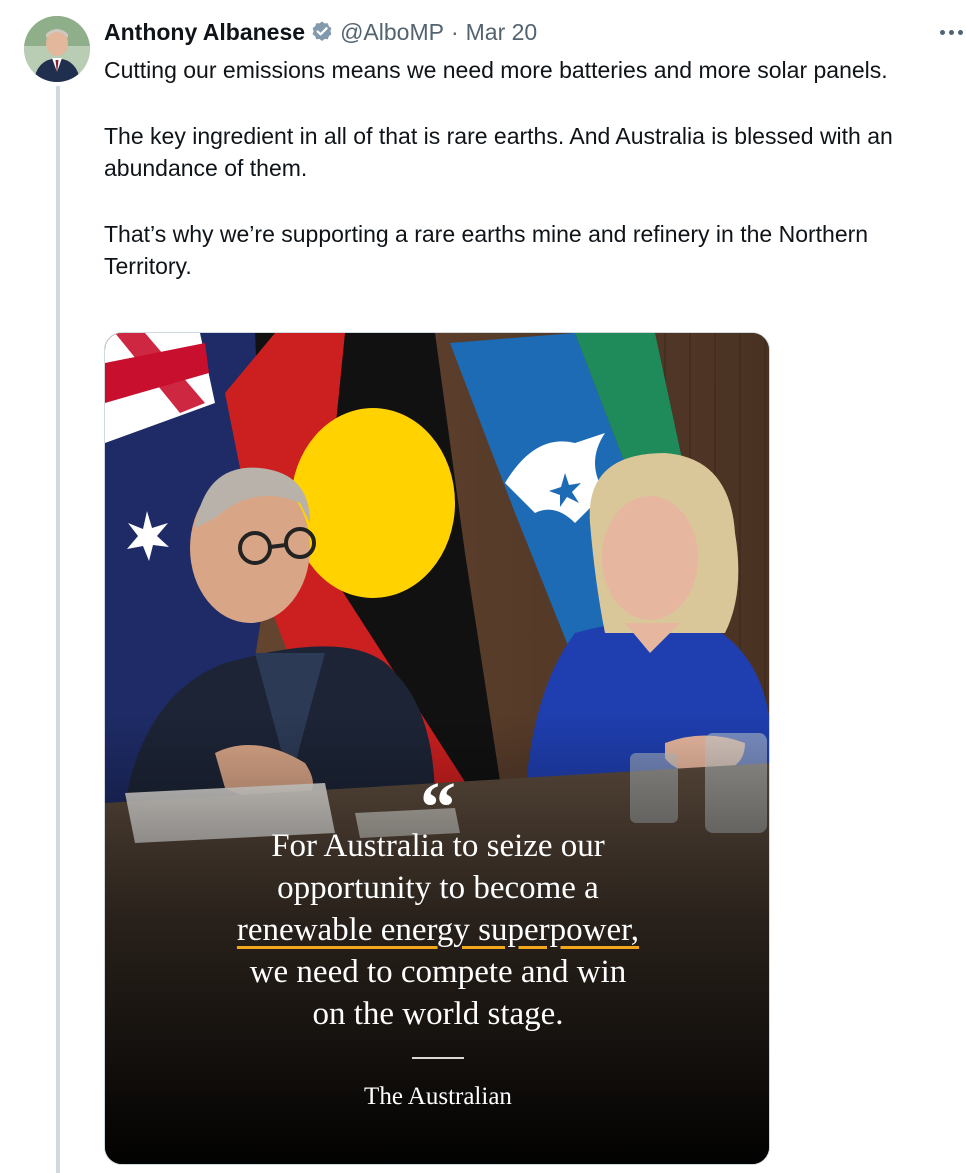 The image size is (966, 1173). What do you see at coordinates (58, 629) in the screenshot?
I see `thread-line` at bounding box center [58, 629].